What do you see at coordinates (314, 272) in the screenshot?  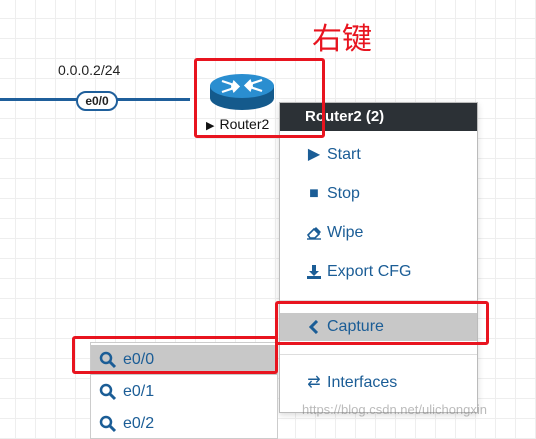 I see `download-icon` at bounding box center [314, 272].